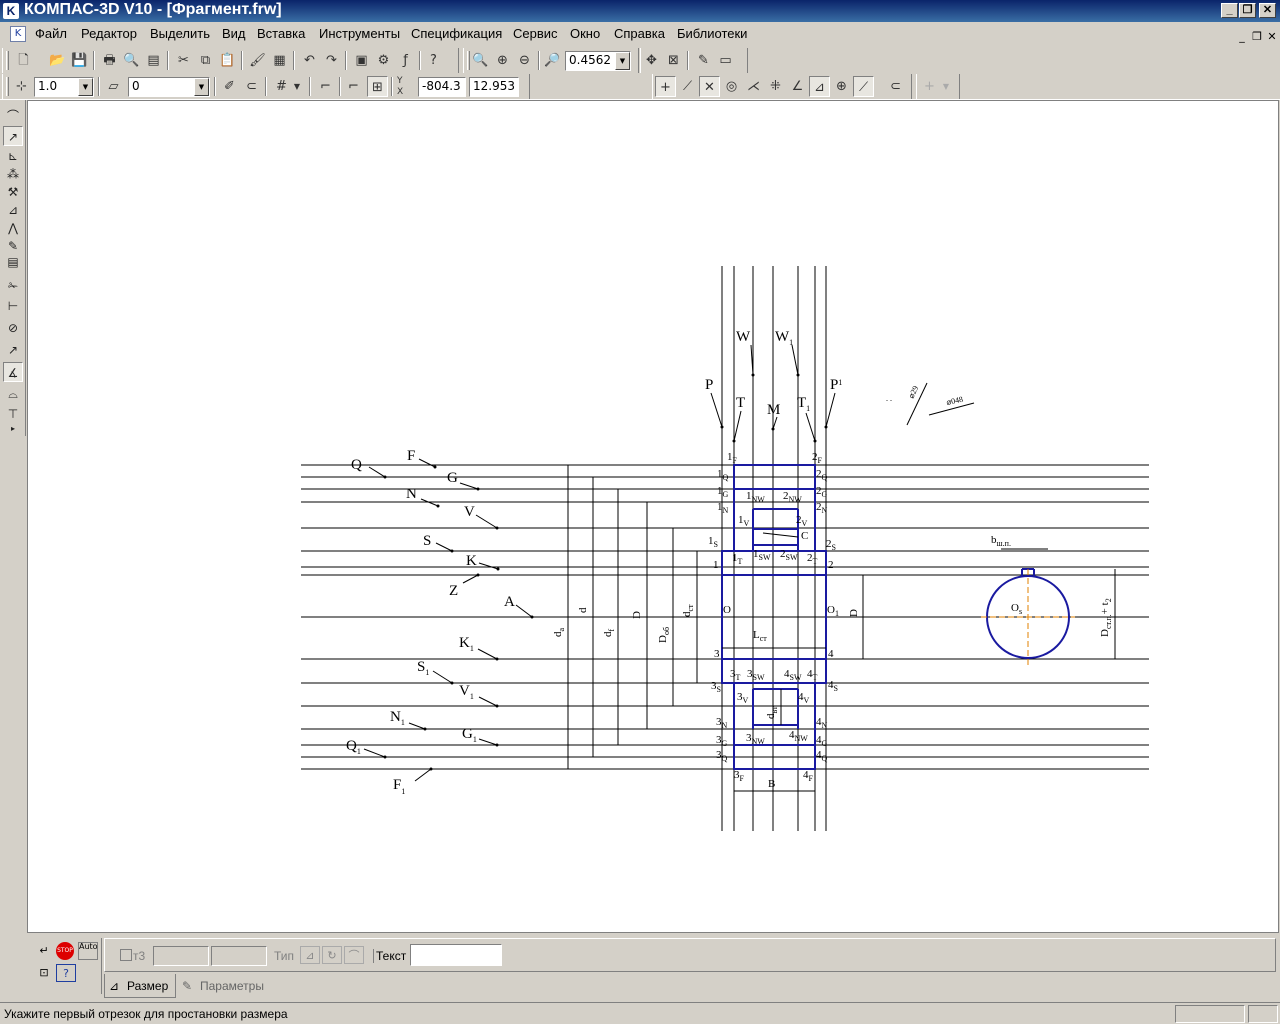  Describe the element at coordinates (281, 33) in the screenshot. I see `menu-insert: Вставка` at that location.